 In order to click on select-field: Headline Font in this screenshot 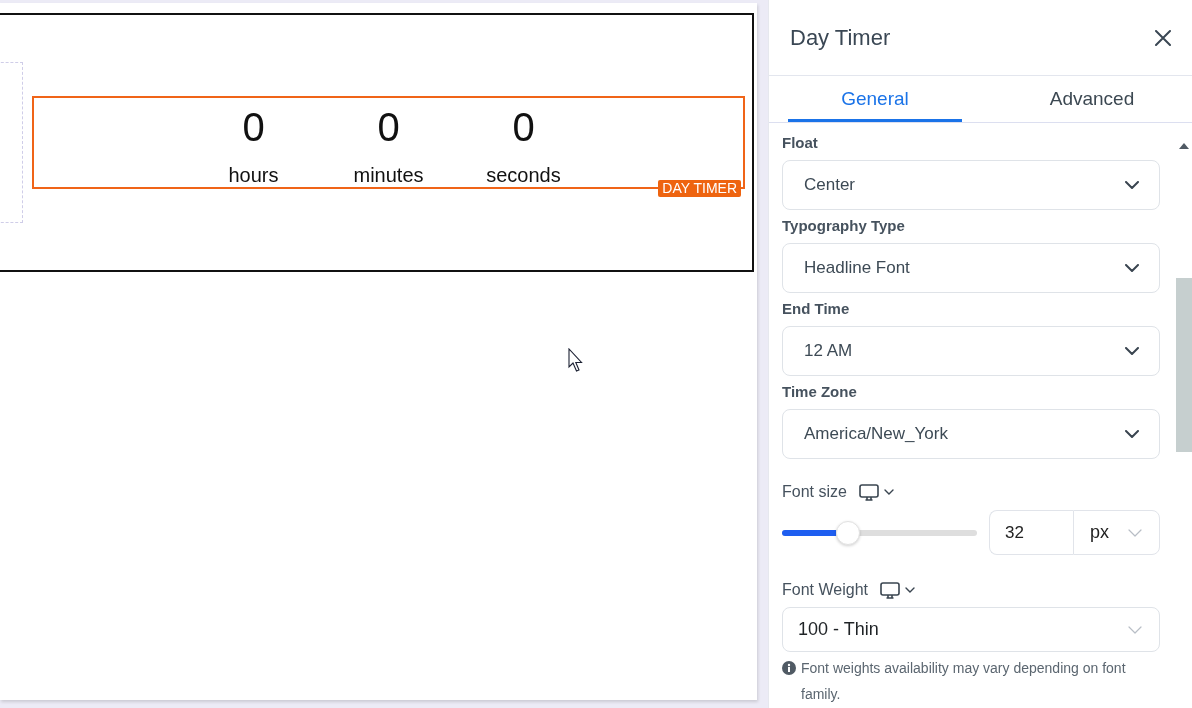, I will do `click(971, 268)`.